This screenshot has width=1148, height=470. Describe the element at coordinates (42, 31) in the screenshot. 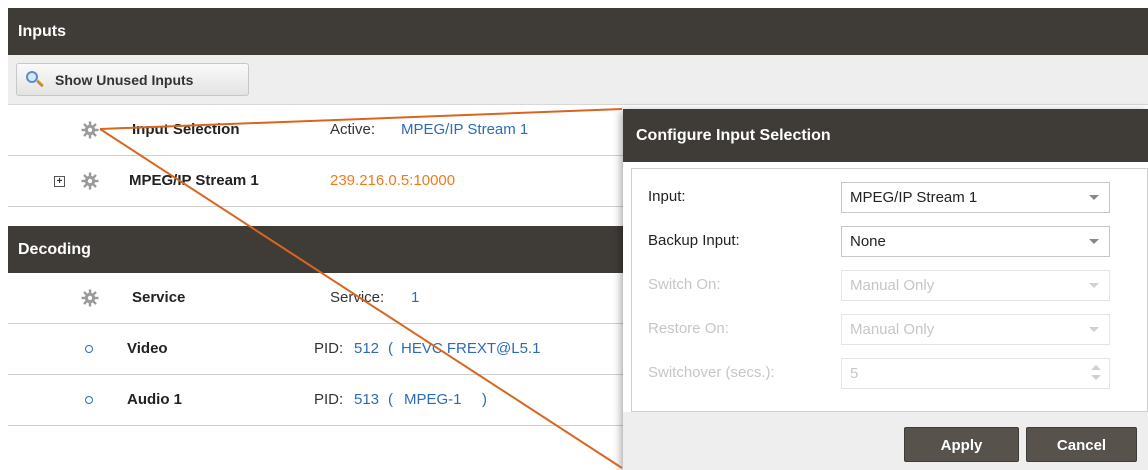

I see `inputs-title: Inputs` at that location.